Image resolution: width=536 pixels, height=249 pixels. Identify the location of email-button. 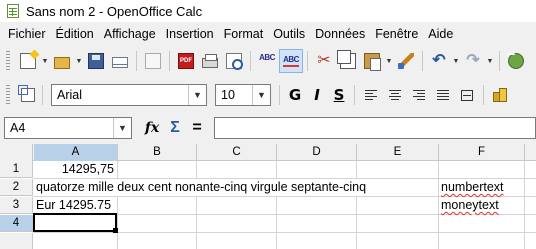
(120, 61).